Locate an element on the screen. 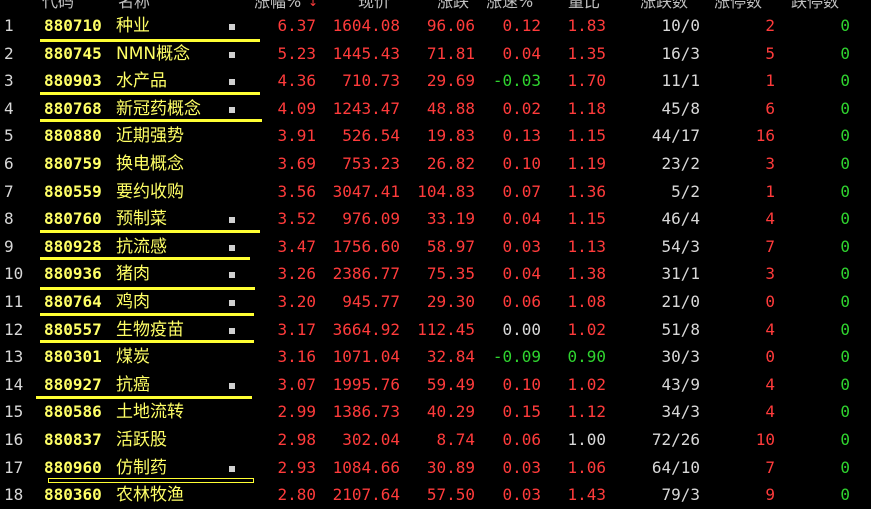 The image size is (871, 509). sector-name: NMN概念 is located at coordinates (153, 53).